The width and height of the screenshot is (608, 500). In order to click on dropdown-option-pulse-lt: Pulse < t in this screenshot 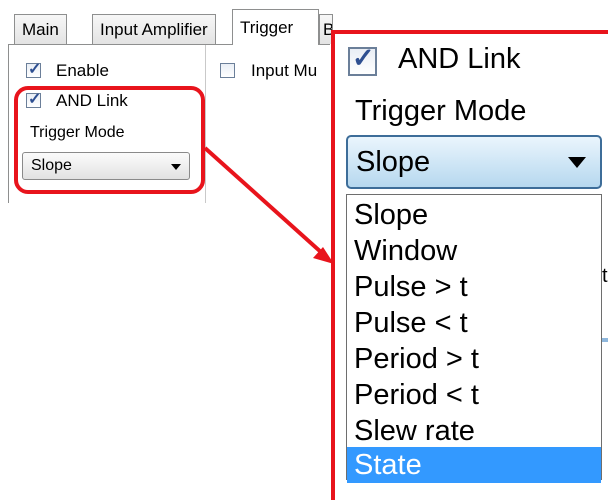, I will do `click(474, 323)`.